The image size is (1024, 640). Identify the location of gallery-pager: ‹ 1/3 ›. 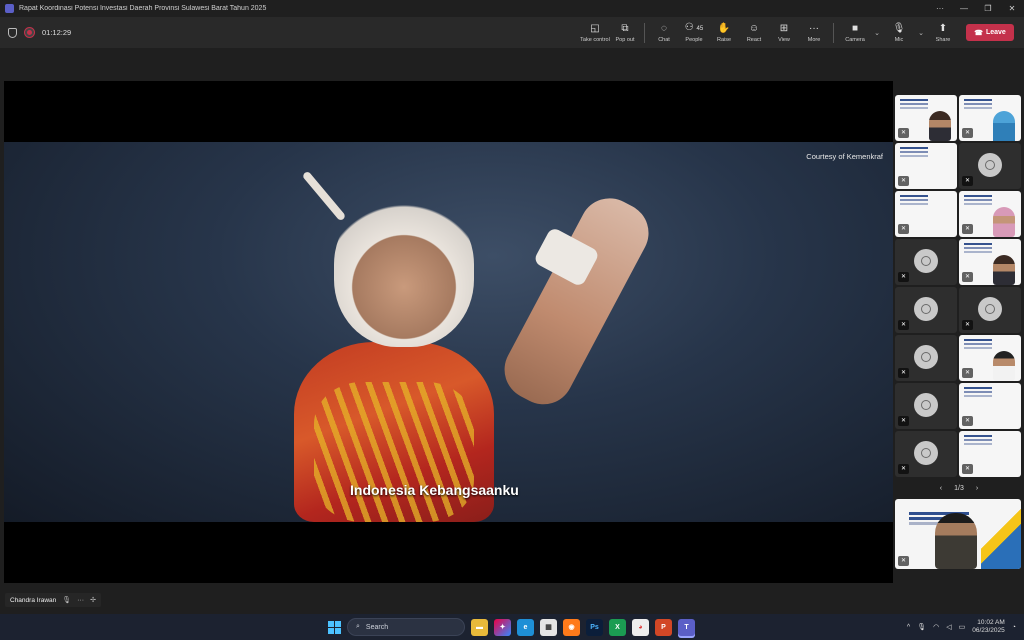
(959, 488).